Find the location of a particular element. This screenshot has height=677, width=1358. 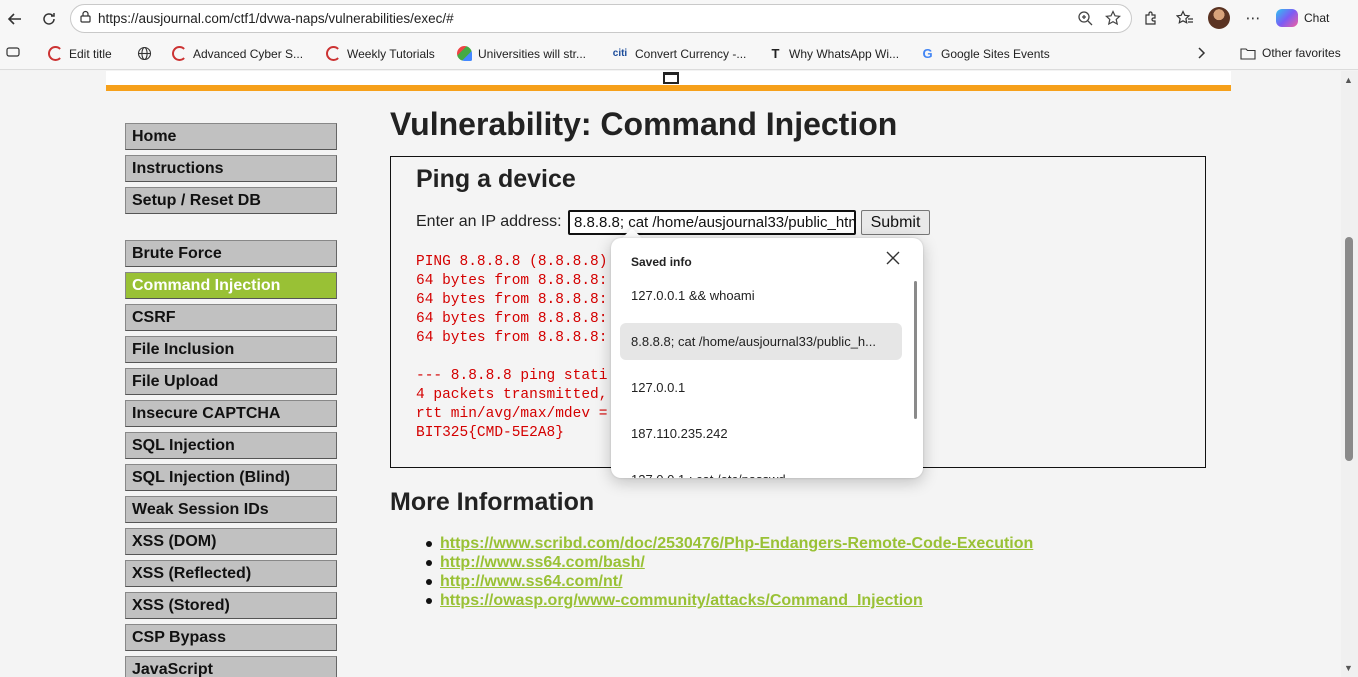

reading-mode-icon is located at coordinates (13, 52).